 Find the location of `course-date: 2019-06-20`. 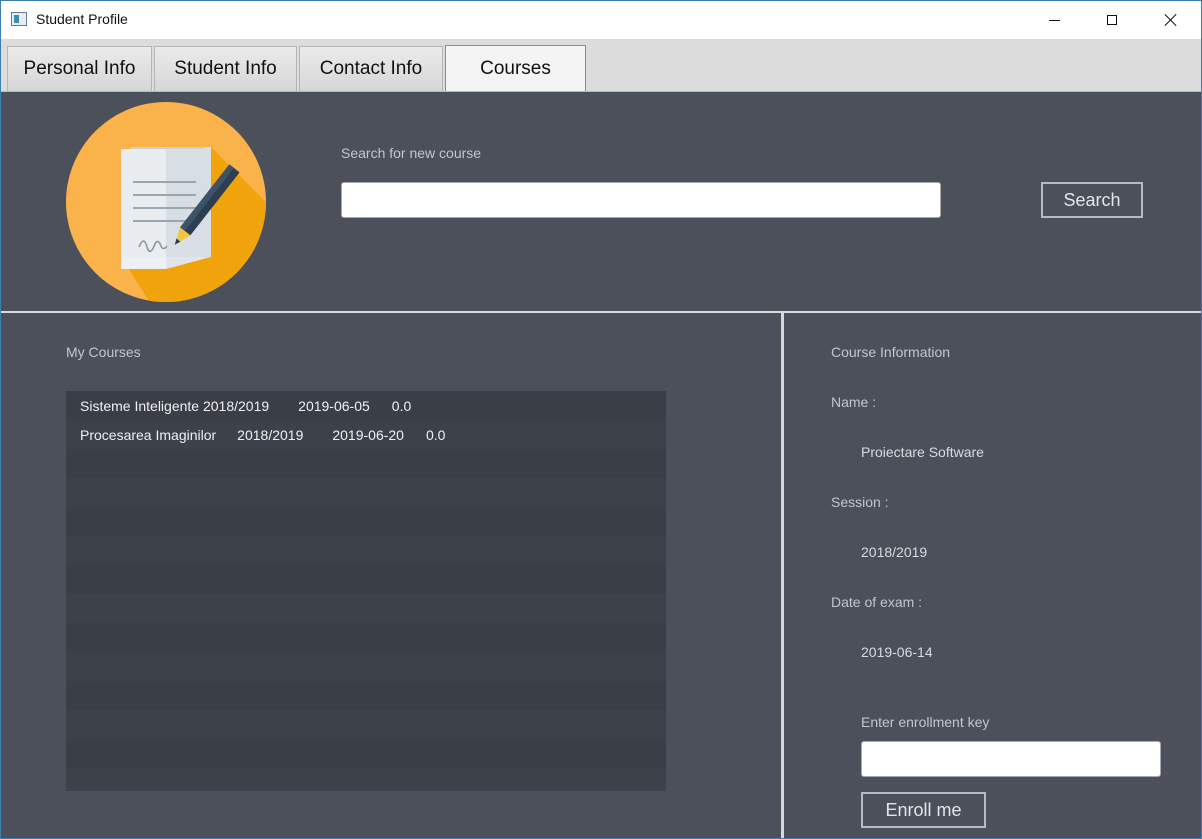

course-date: 2019-06-20 is located at coordinates (368, 434).